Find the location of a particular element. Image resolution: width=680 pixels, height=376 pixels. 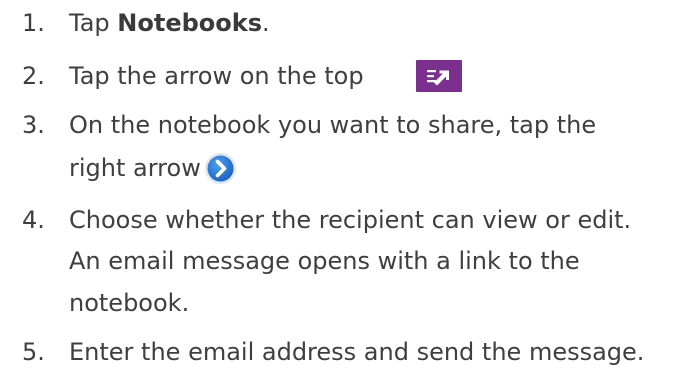

step-number: 2. is located at coordinates (33, 76).